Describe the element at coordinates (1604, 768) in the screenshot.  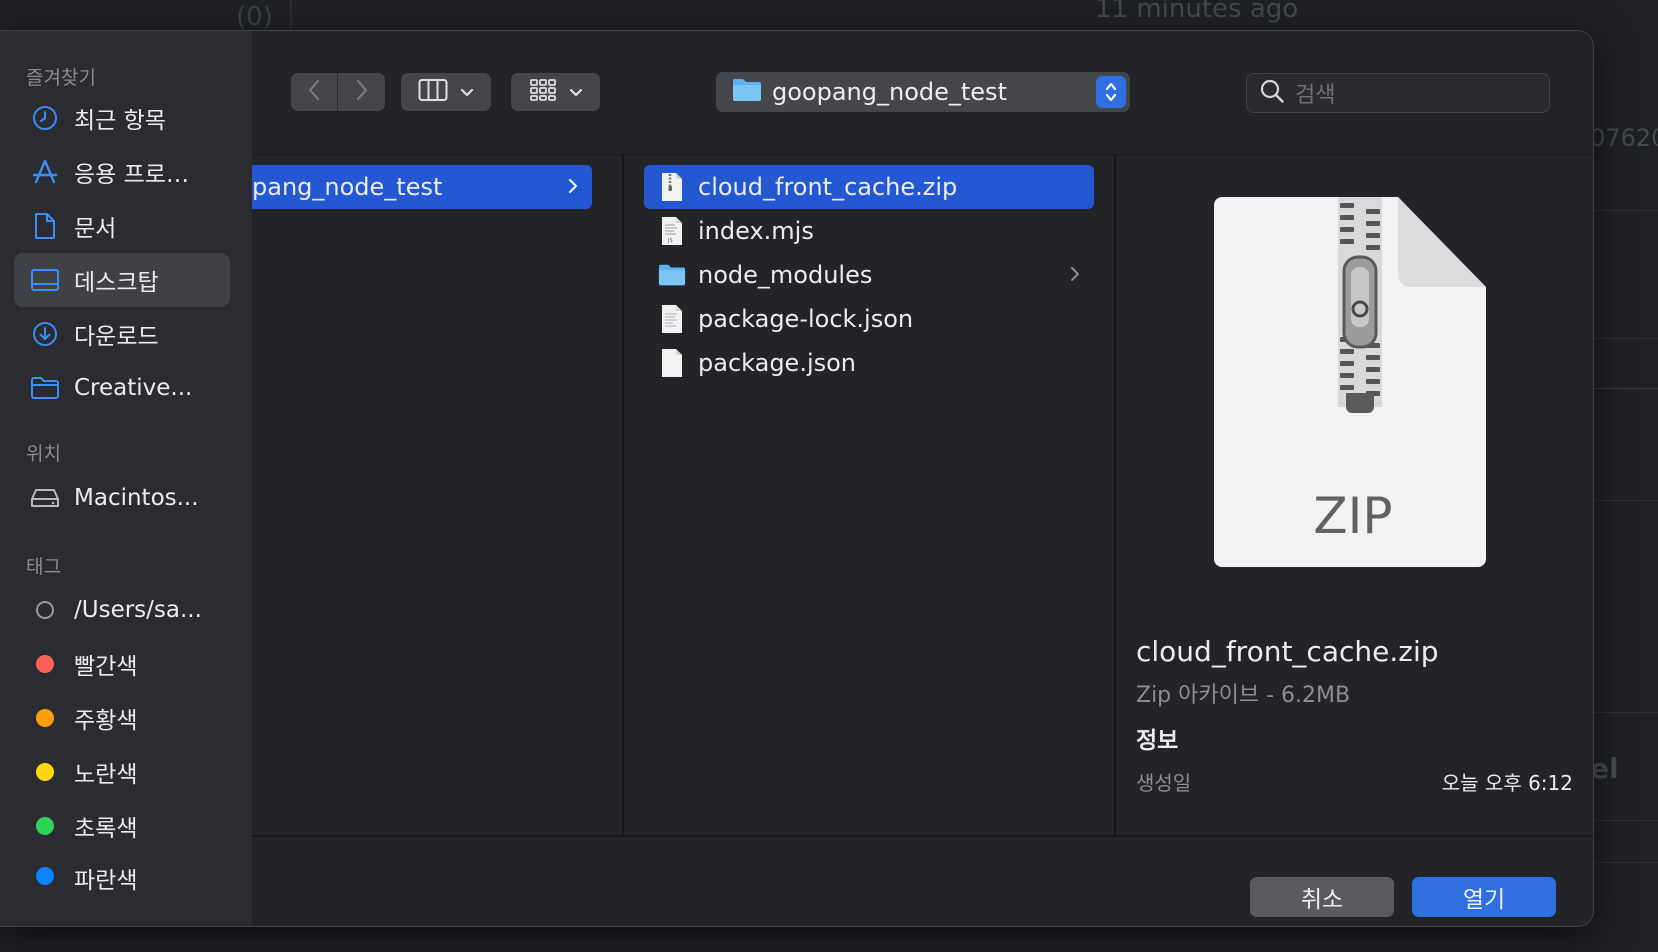
I see `background-label-text: el` at that location.